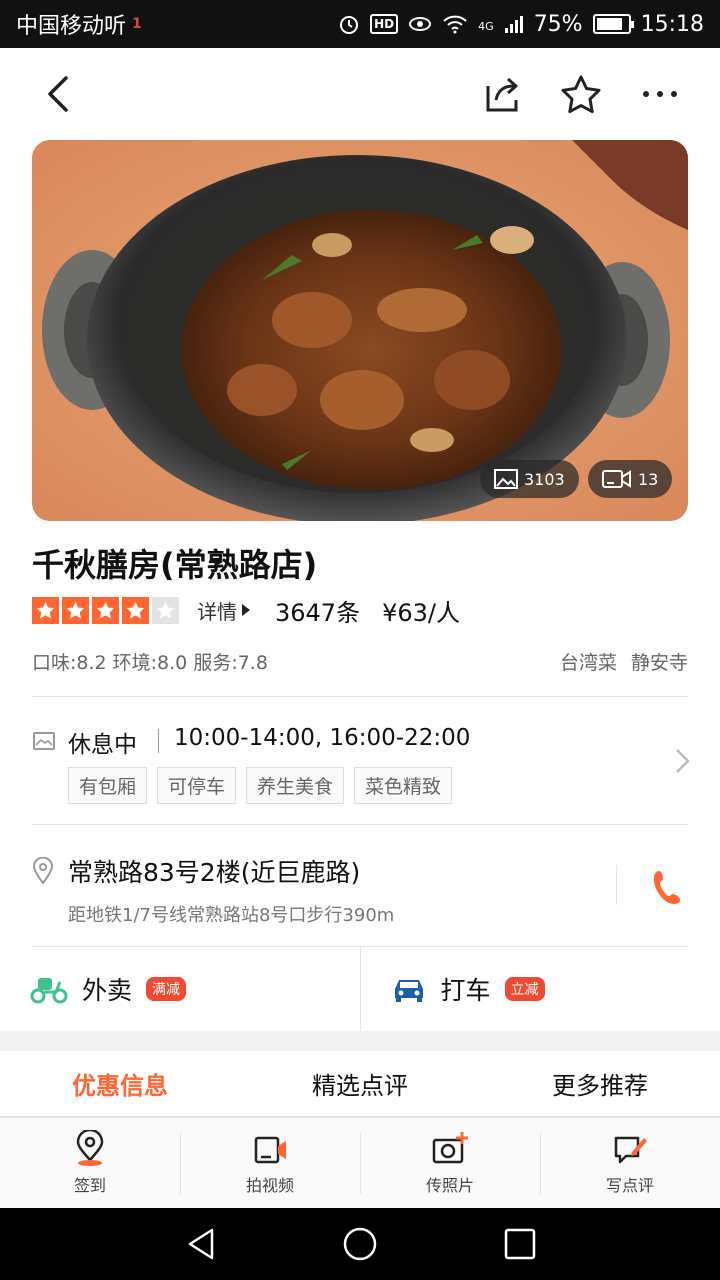 This screenshot has height=1280, width=720. What do you see at coordinates (465, 990) in the screenshot?
I see `taxi-label: 打车` at bounding box center [465, 990].